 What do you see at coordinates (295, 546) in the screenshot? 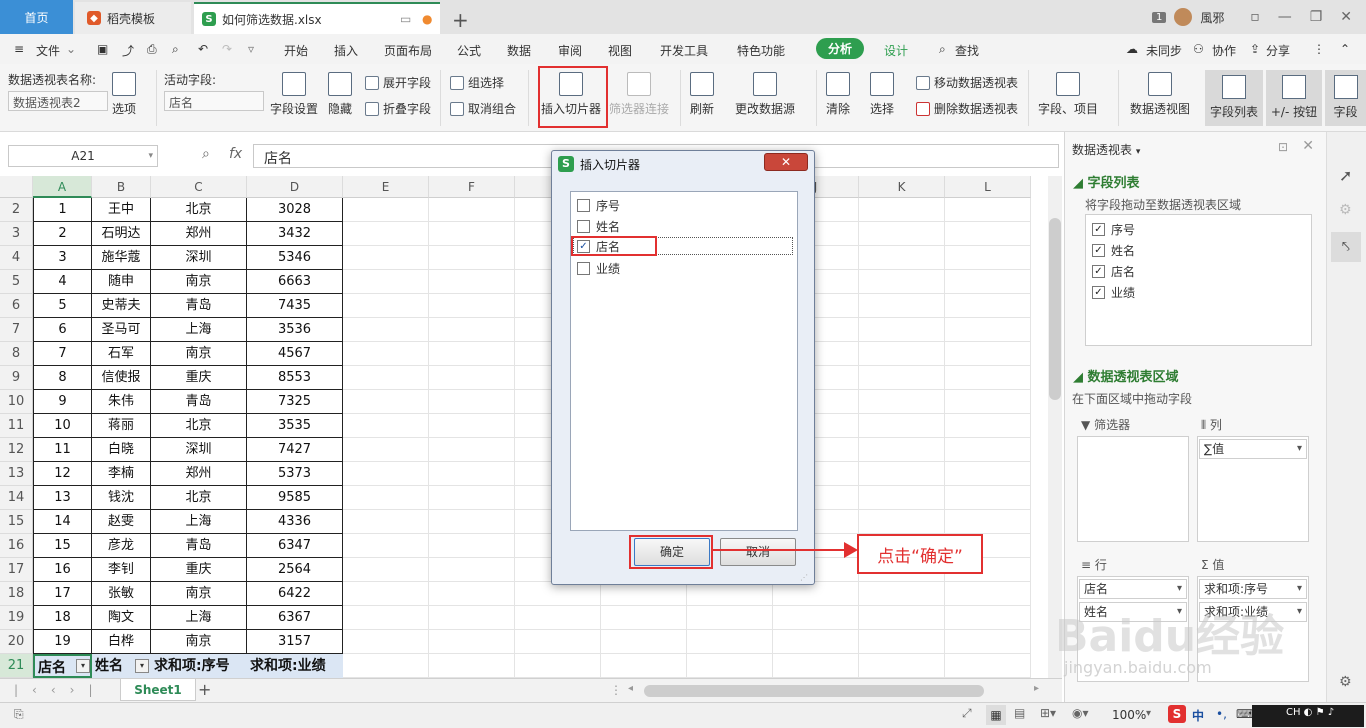
I see `table-cell: 6347` at bounding box center [295, 546].